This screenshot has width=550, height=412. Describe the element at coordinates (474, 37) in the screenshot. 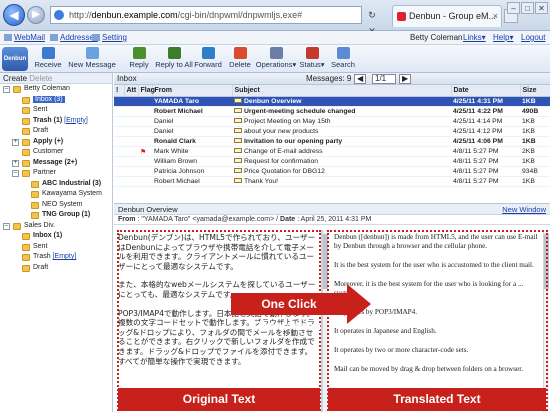

I see `links-menu: Links▾` at that location.